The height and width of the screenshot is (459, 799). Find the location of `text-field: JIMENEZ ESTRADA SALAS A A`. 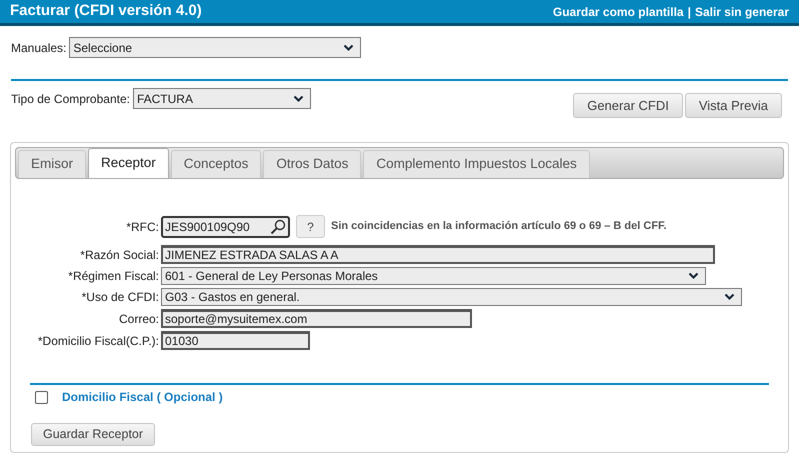

text-field: JIMENEZ ESTRADA SALAS A A is located at coordinates (438, 254).